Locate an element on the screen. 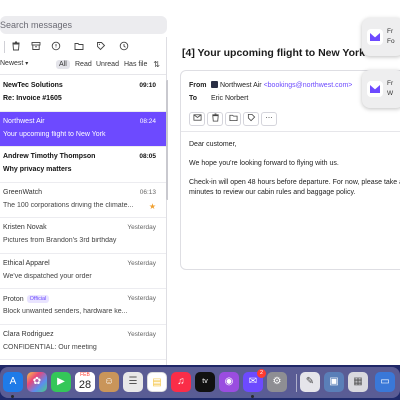  notification-banner: Fr W is located at coordinates (381, 89).